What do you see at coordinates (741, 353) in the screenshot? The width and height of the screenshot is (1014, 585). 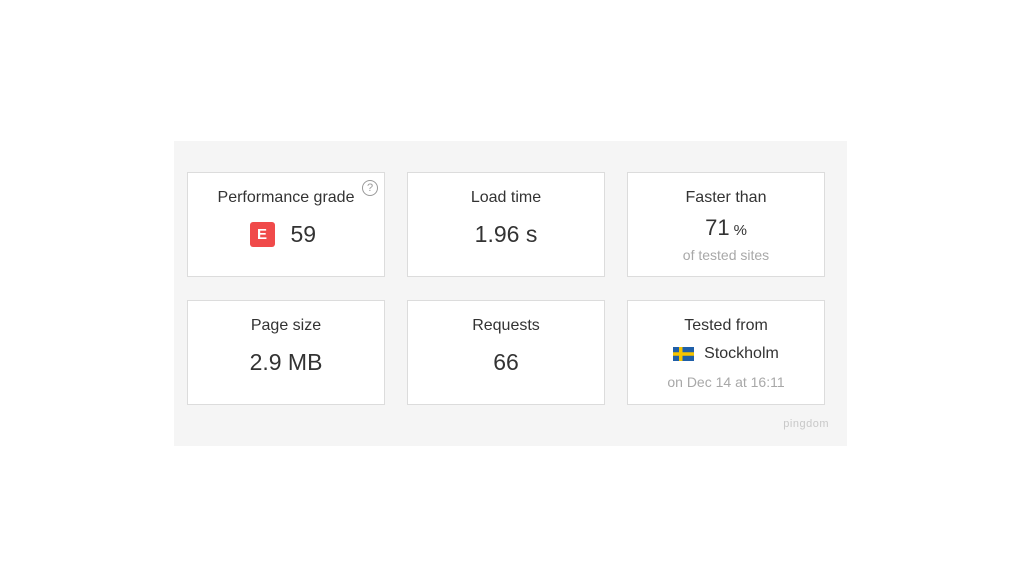 I see `tested-from-location: Stockholm` at bounding box center [741, 353].